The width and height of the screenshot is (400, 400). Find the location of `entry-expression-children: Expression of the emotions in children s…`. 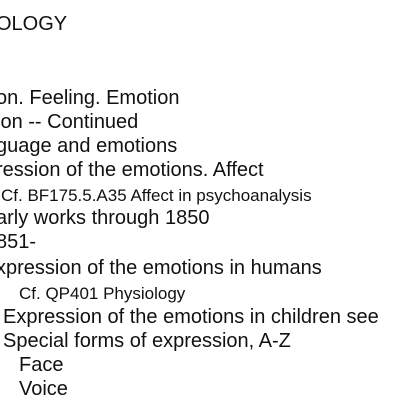

entry-expression-children: Expression of the emotions in children s… is located at coordinates (191, 317).